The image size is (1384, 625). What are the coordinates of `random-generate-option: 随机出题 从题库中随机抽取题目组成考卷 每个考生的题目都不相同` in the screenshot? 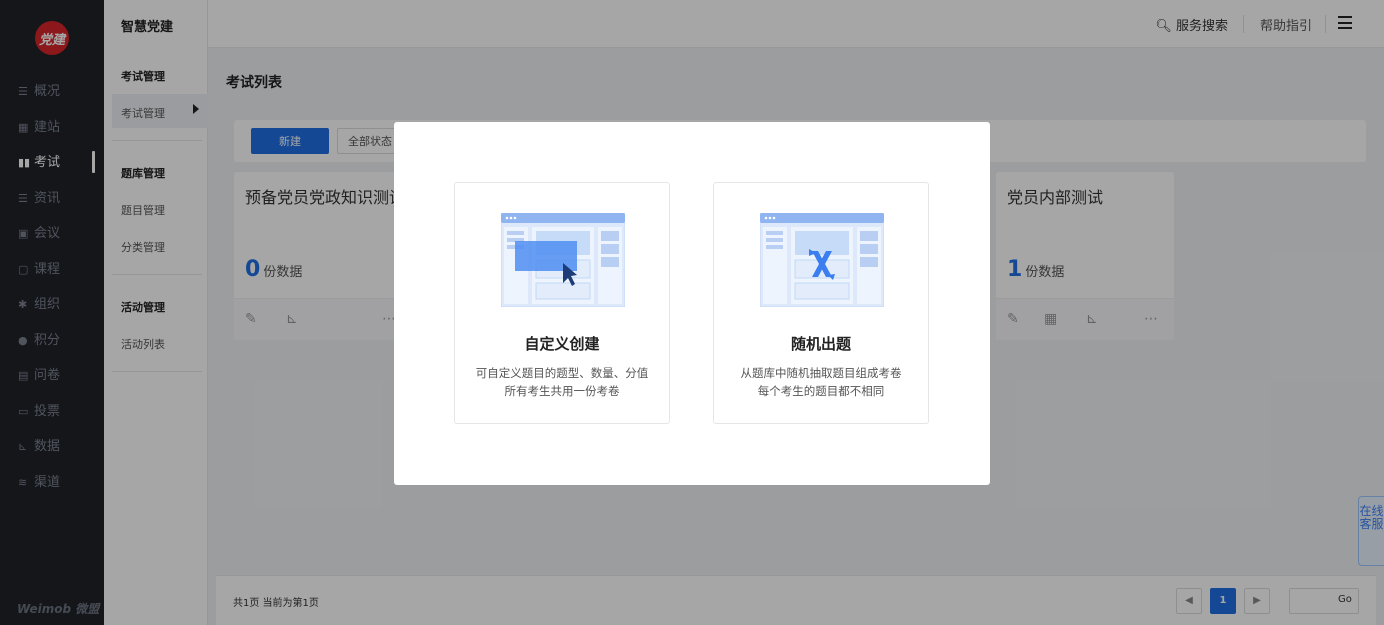 It's located at (821, 303).